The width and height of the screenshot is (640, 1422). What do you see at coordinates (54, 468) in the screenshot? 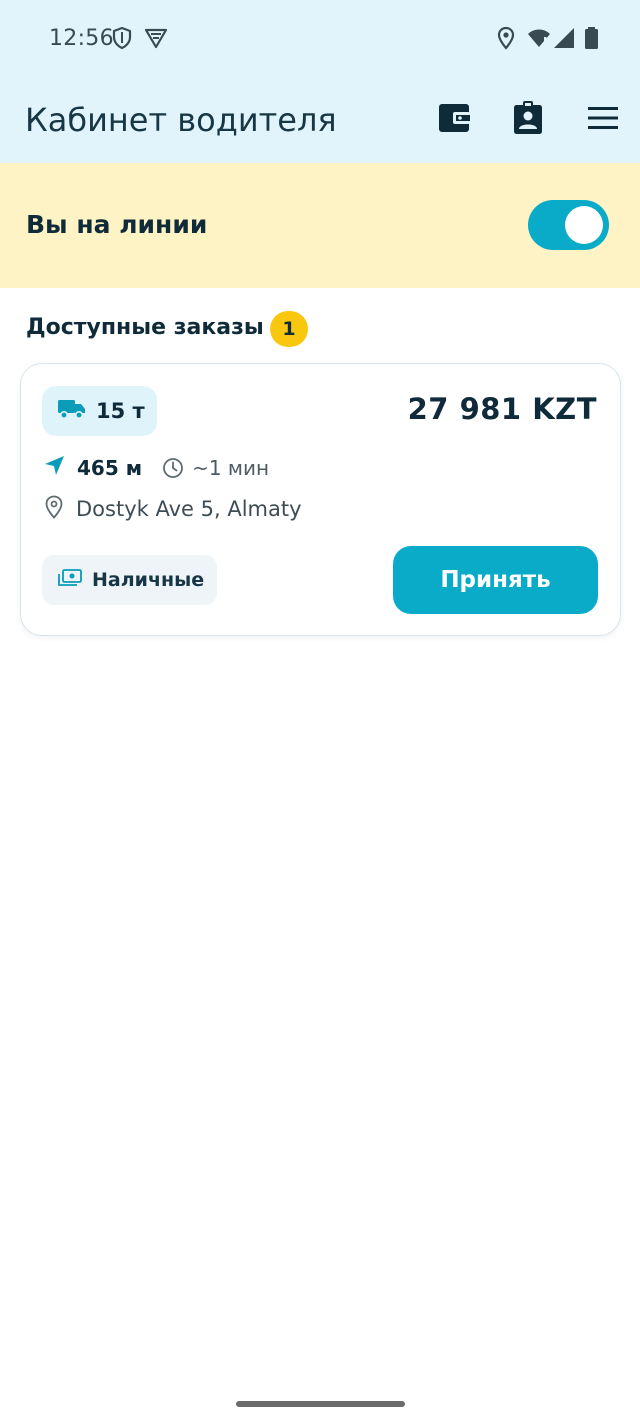
I see `navigation-arrow-icon` at bounding box center [54, 468].